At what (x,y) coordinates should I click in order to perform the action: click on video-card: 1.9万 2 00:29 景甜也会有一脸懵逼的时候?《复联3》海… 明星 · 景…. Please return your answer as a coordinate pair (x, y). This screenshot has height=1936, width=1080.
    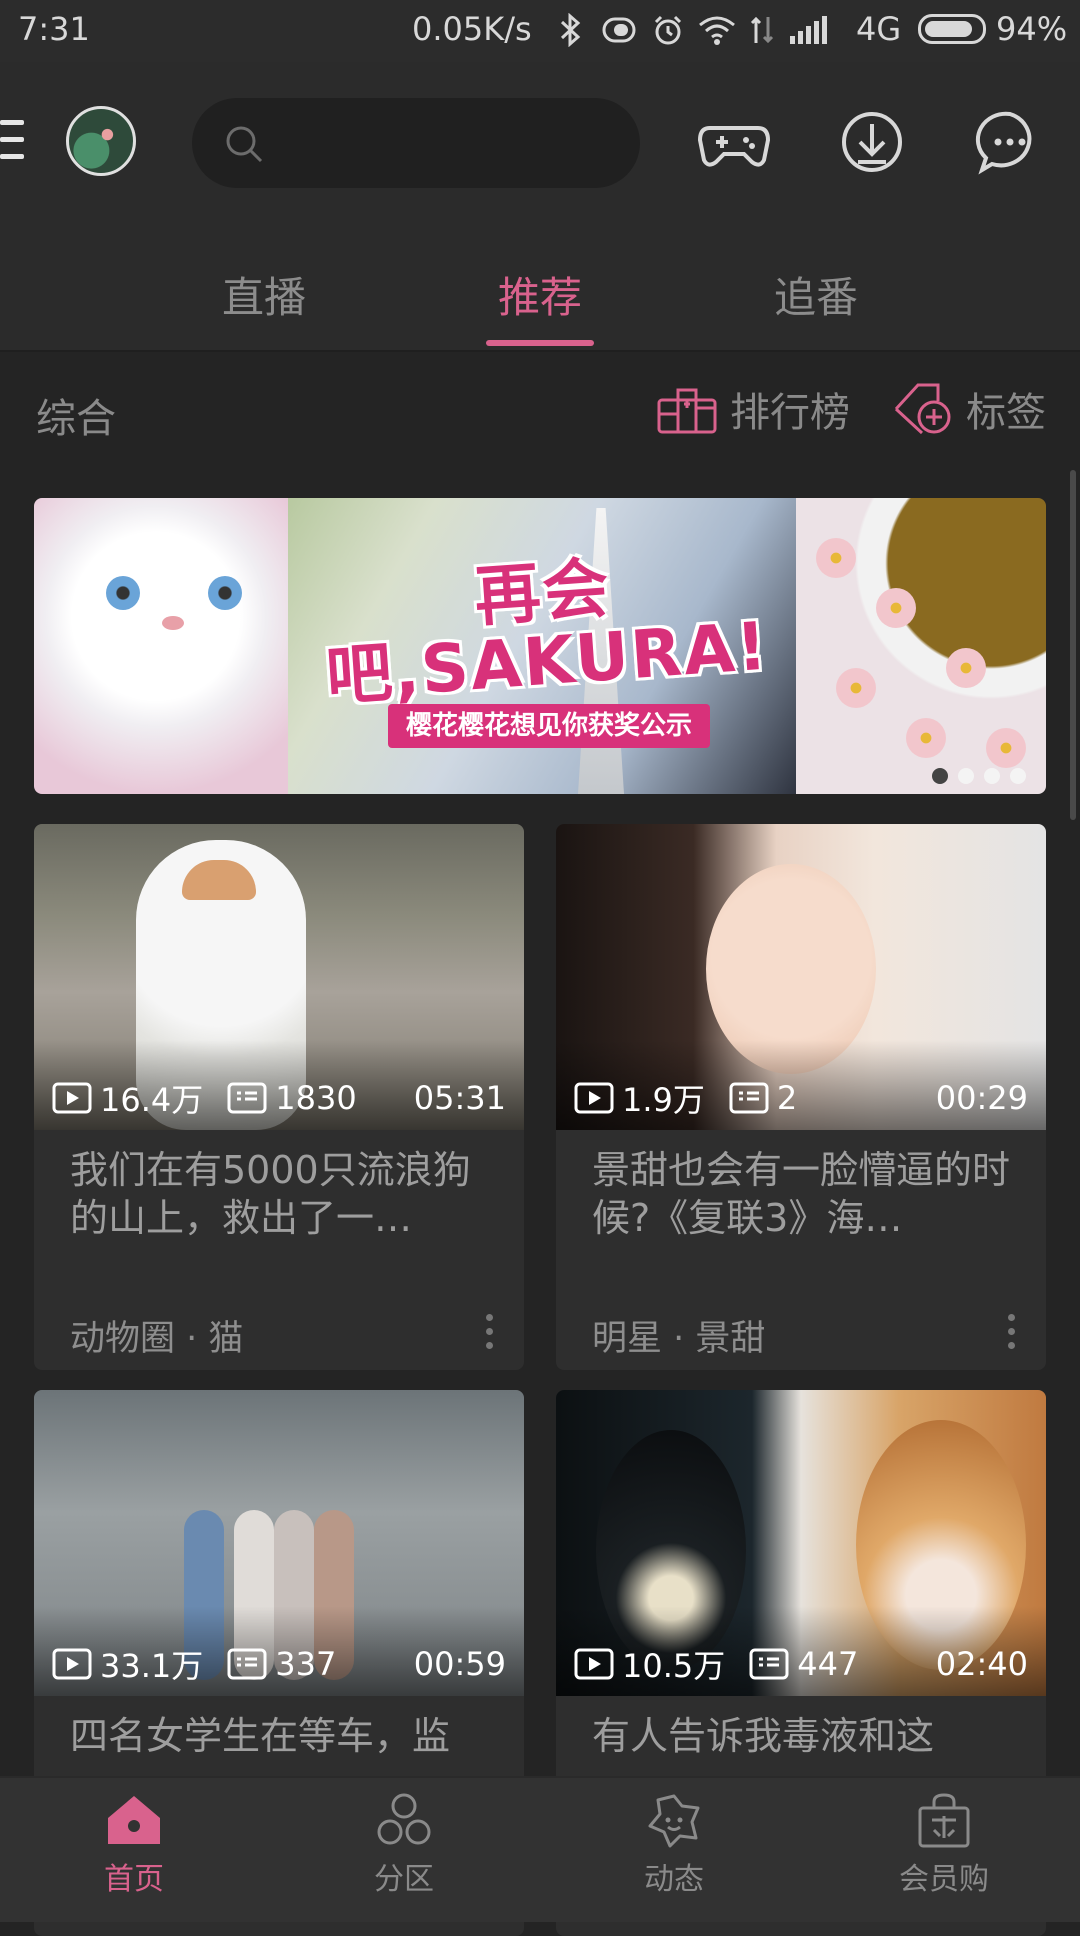
    Looking at the image, I should click on (801, 1097).